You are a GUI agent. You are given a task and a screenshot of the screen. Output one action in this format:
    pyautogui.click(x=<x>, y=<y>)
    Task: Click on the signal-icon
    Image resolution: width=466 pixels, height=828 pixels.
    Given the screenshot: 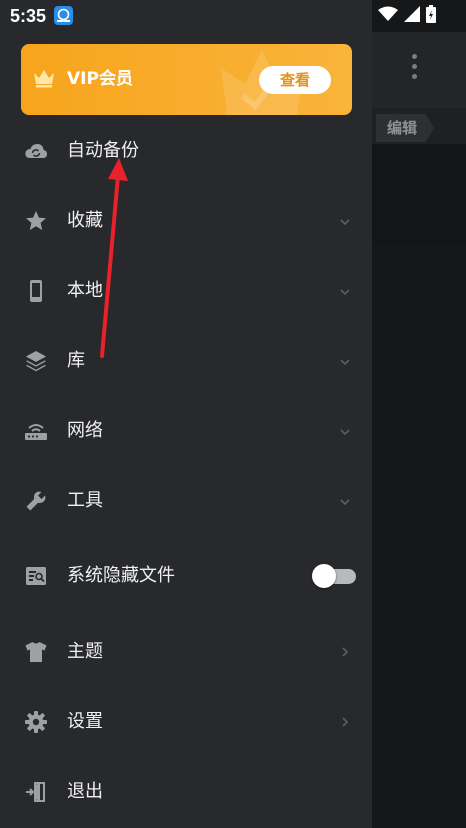 What is the action you would take?
    pyautogui.click(x=412, y=16)
    